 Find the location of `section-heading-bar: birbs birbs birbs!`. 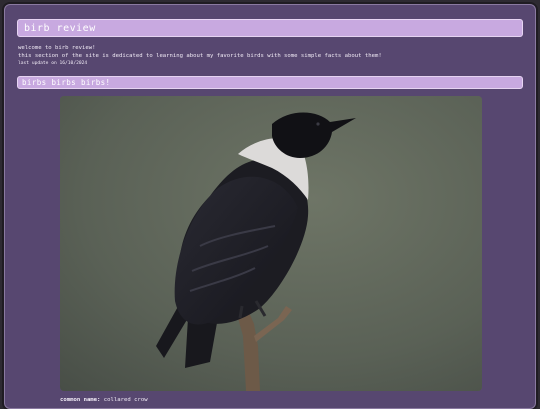

section-heading-bar: birbs birbs birbs! is located at coordinates (270, 82).